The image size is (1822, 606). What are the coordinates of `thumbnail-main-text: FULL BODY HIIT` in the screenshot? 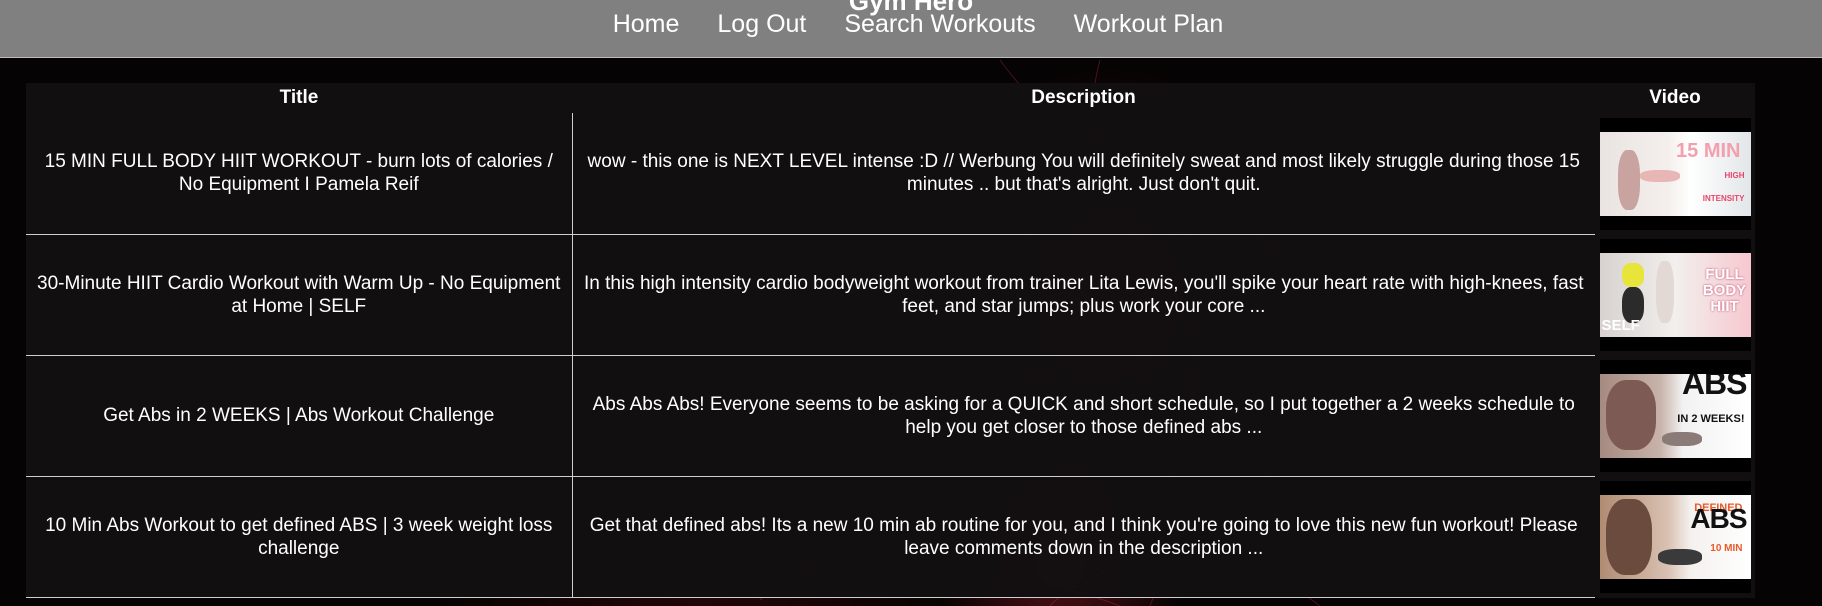 It's located at (1724, 290).